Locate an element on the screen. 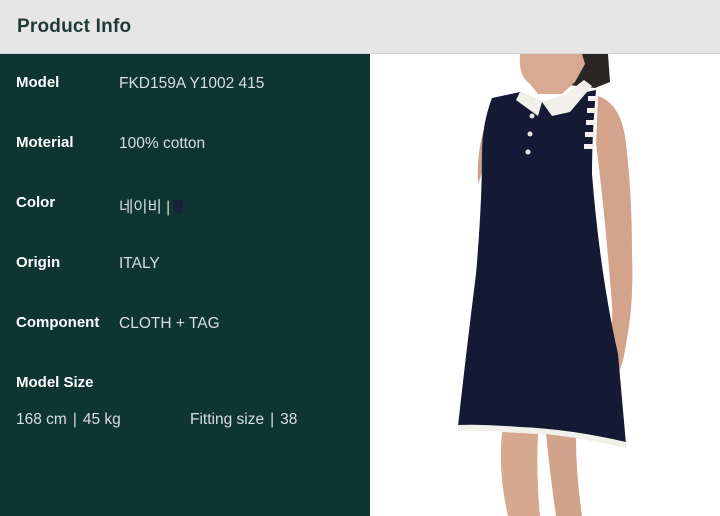 The image size is (720, 516). model-size-label: Model Size is located at coordinates (55, 382).